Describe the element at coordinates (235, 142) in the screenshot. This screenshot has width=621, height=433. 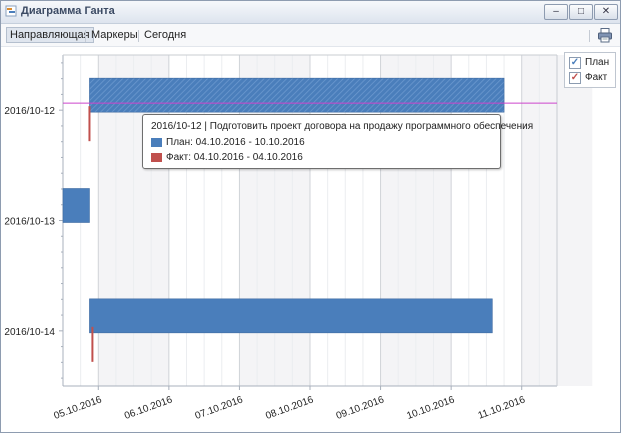
I see `tooltip-plan-text: План: 04.10.2016 - 10.10.2016` at that location.